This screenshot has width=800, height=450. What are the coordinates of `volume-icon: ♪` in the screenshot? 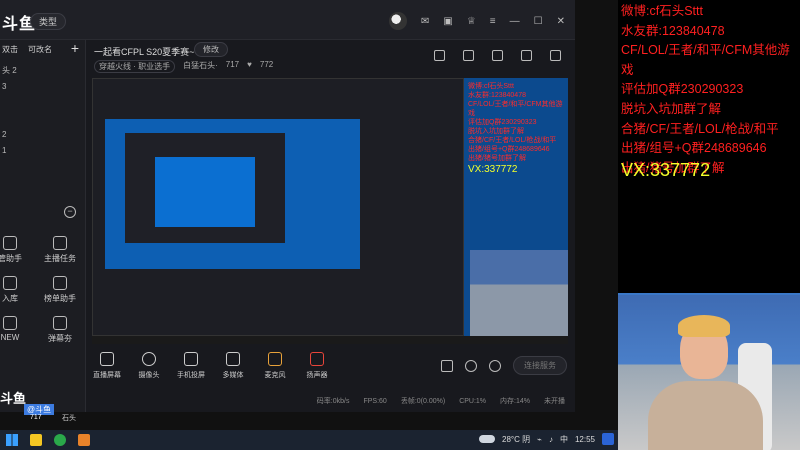 It's located at (551, 439).